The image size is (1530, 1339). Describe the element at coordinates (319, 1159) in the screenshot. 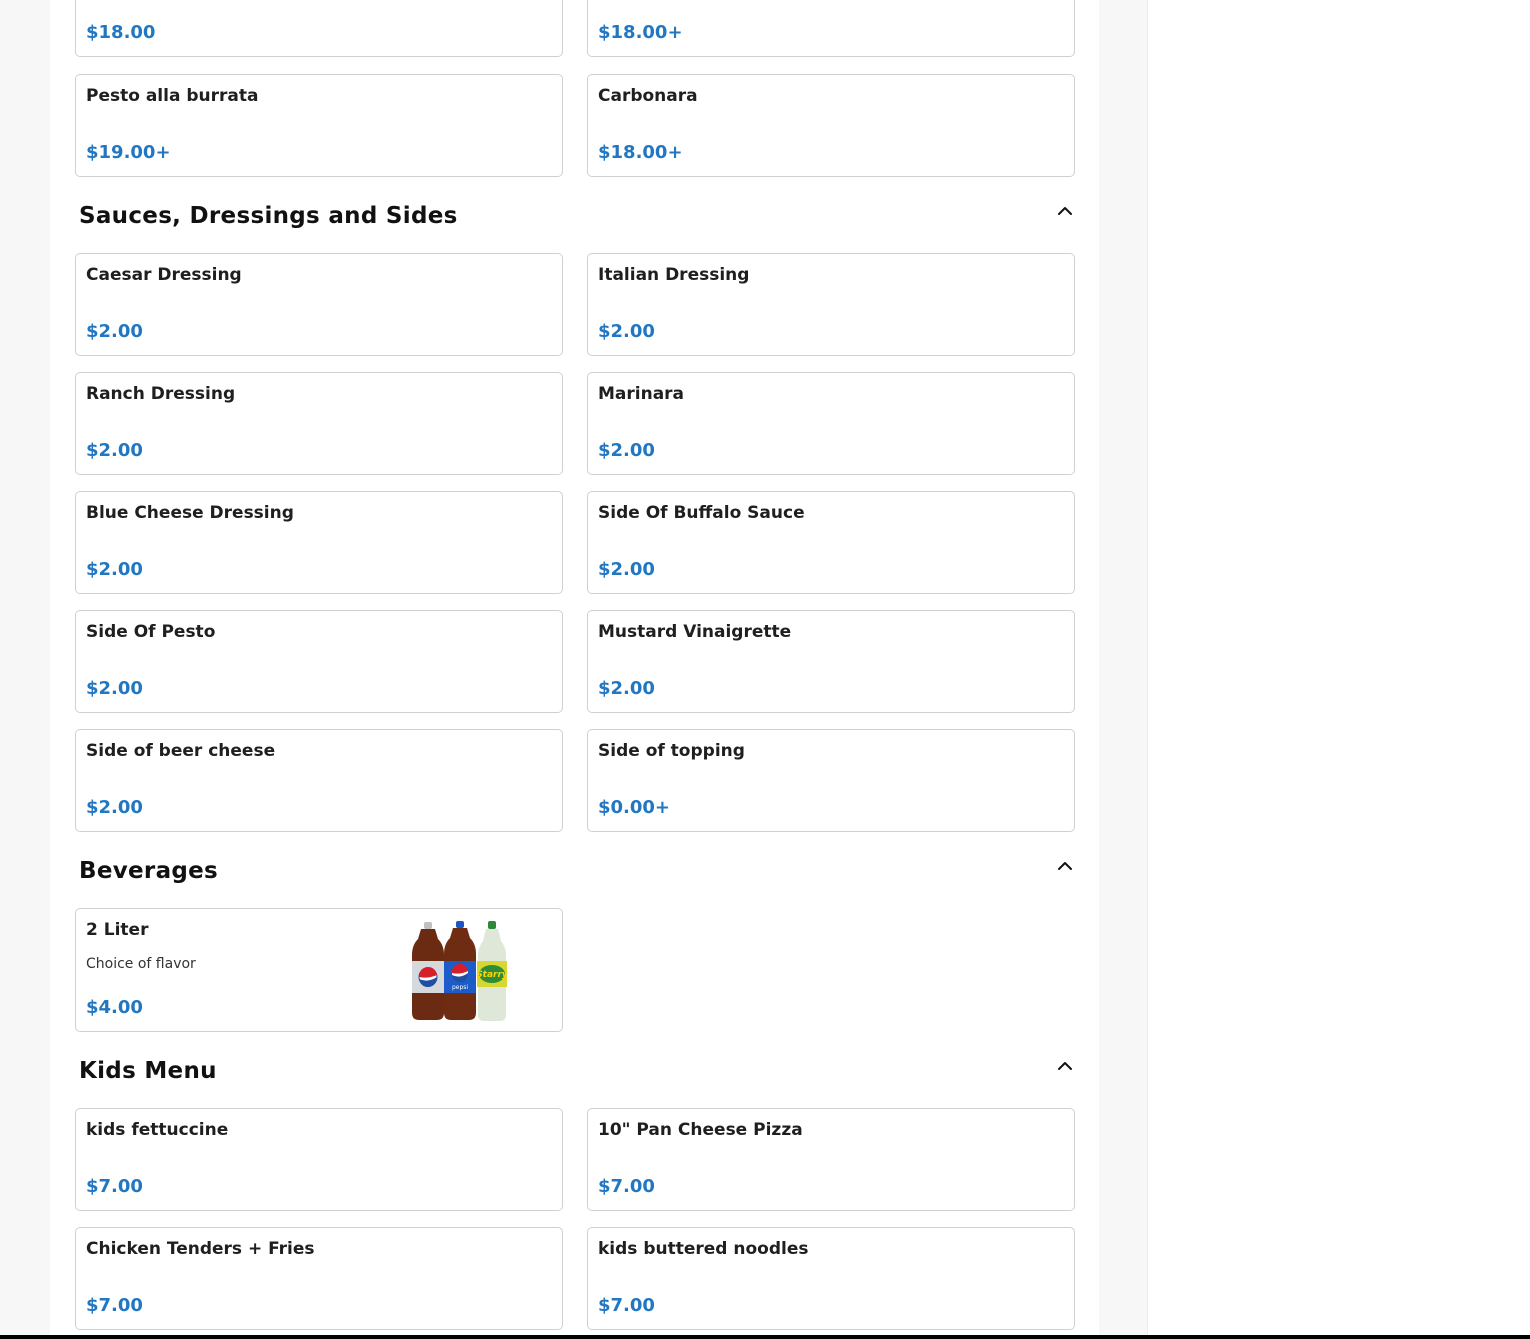

I see `menu-item-card: kids fettuccine $7.00` at that location.